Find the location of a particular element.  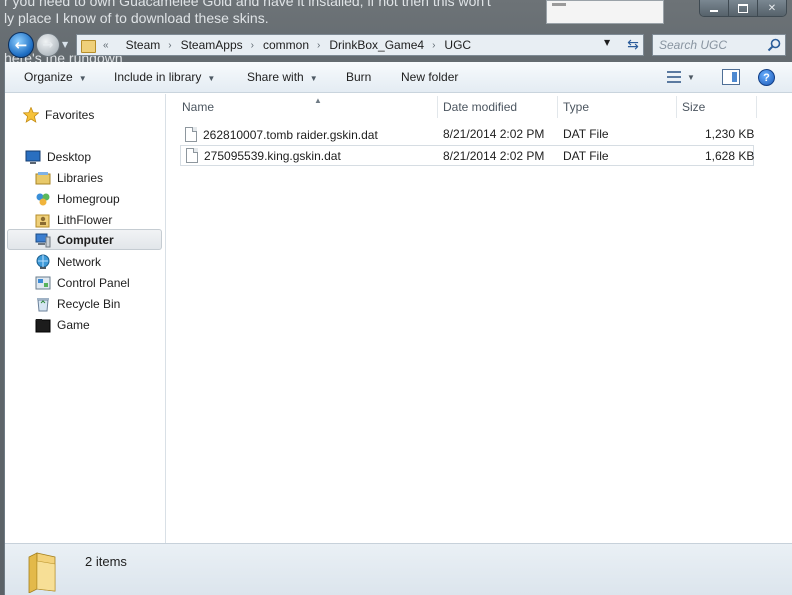

nav-lithflower: LithFlower is located at coordinates (73, 219).